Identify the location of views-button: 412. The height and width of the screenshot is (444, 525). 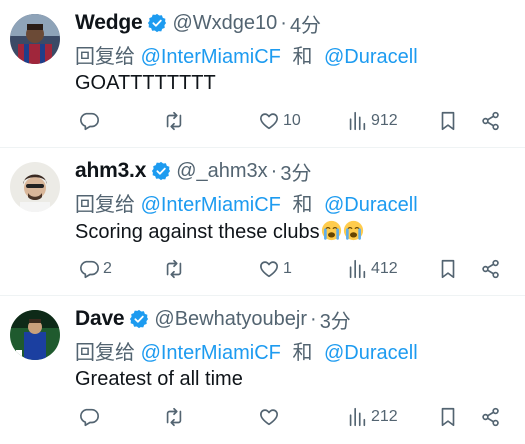
(372, 269).